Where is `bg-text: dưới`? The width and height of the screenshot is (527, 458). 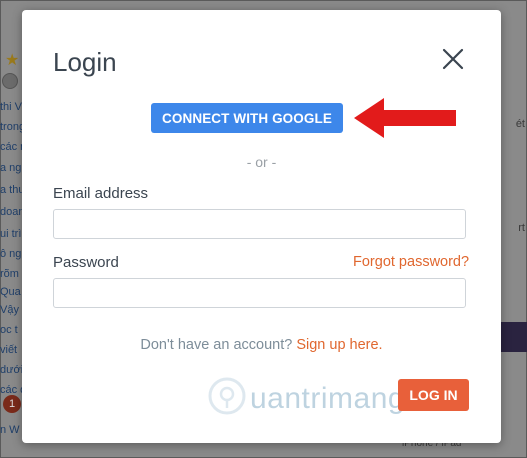
bg-text: dưới is located at coordinates (12, 370).